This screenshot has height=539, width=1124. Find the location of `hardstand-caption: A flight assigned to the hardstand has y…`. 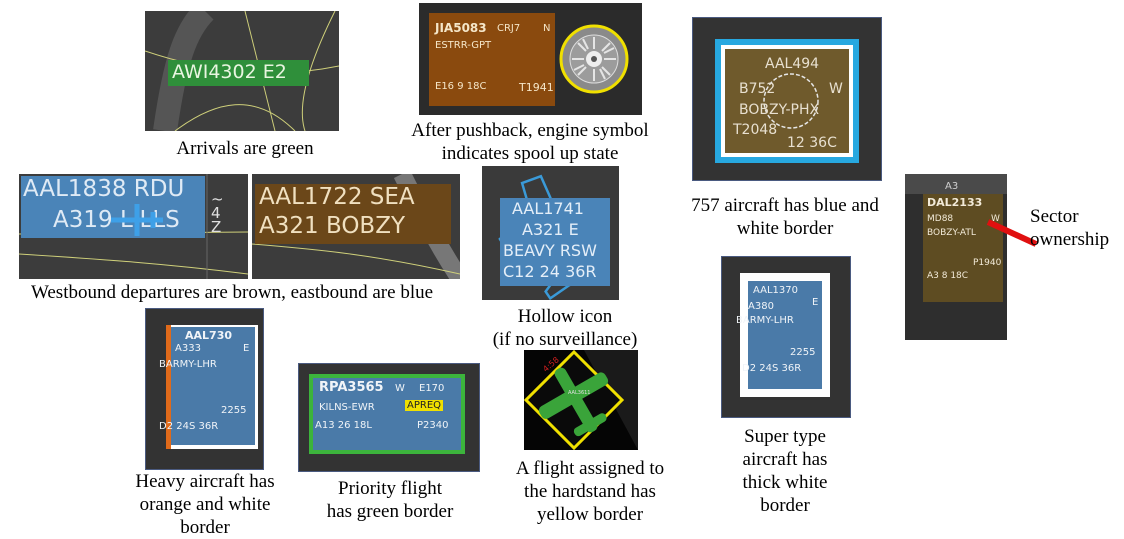

hardstand-caption: A flight assigned to the hardstand has y… is located at coordinates (590, 491).